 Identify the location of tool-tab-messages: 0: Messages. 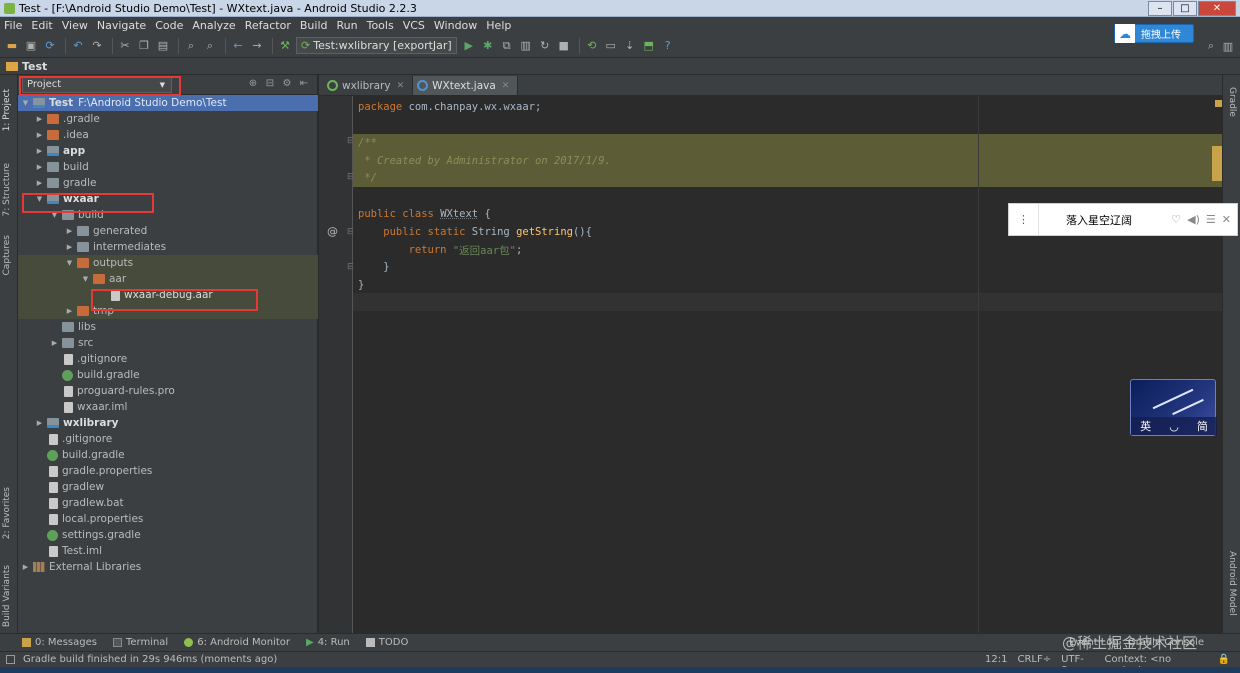
(59, 642).